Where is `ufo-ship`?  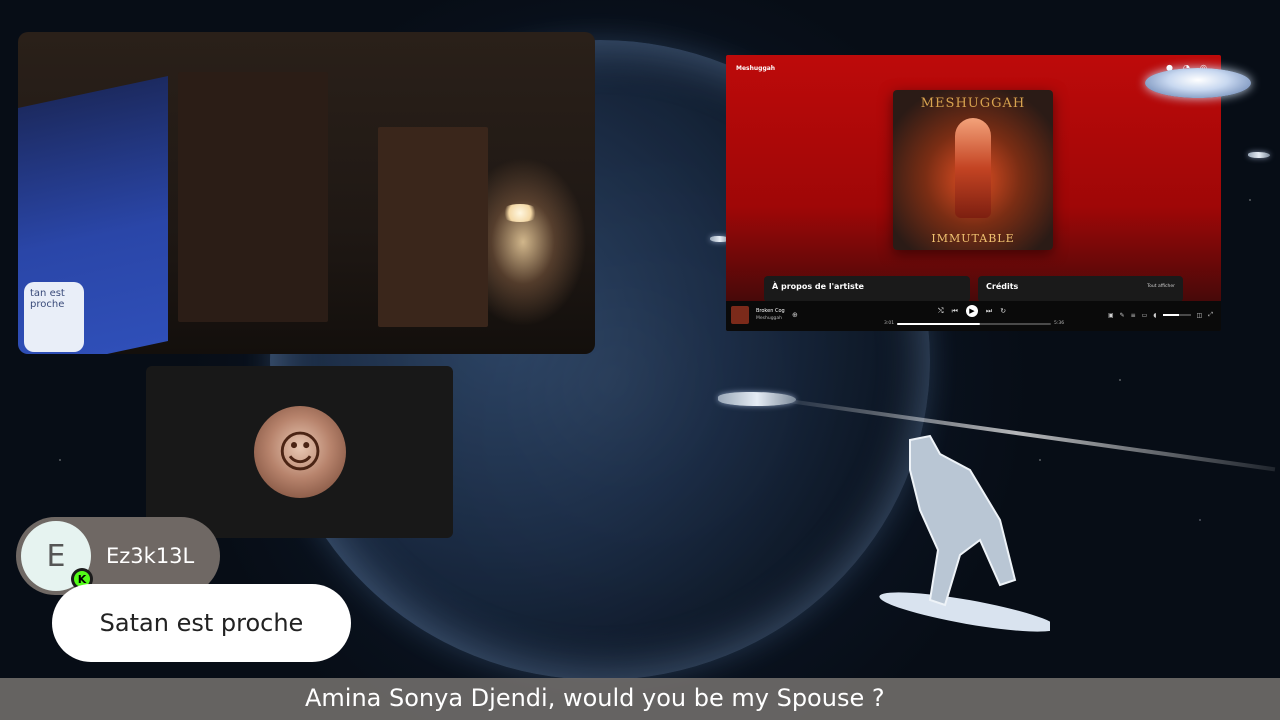
ufo-ship is located at coordinates (1198, 83).